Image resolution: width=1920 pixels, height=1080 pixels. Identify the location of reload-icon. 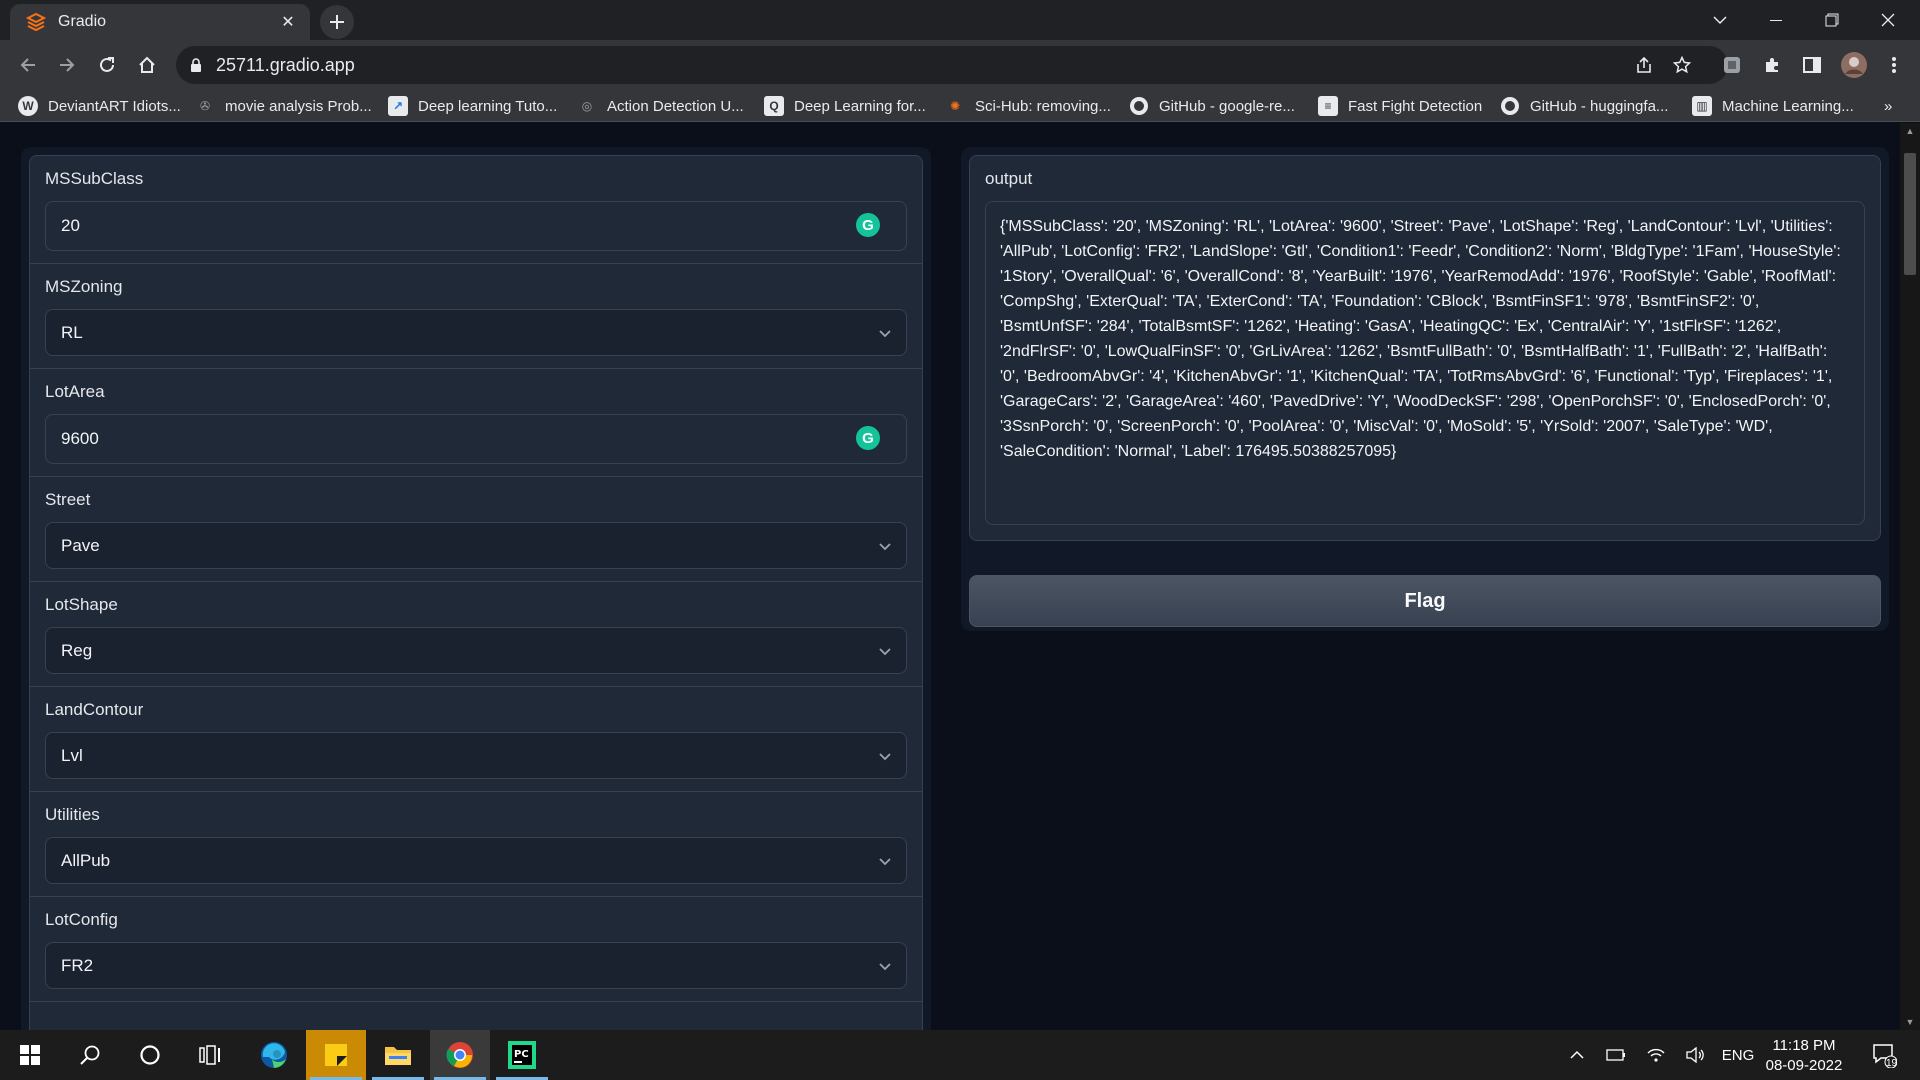
(107, 65).